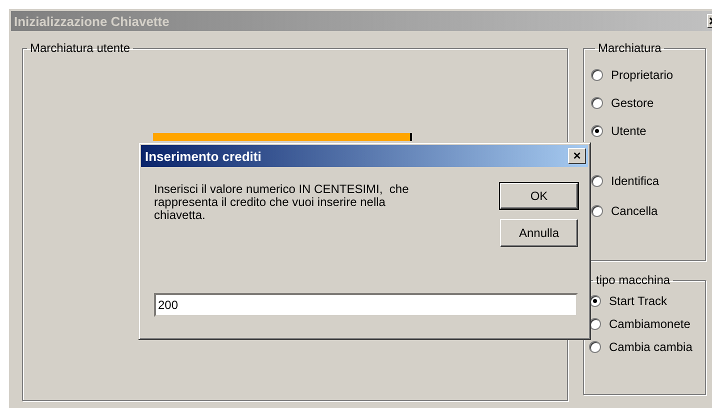 The height and width of the screenshot is (408, 712). What do you see at coordinates (92, 21) in the screenshot?
I see `window-title: Inizializzazione Chiavette` at bounding box center [92, 21].